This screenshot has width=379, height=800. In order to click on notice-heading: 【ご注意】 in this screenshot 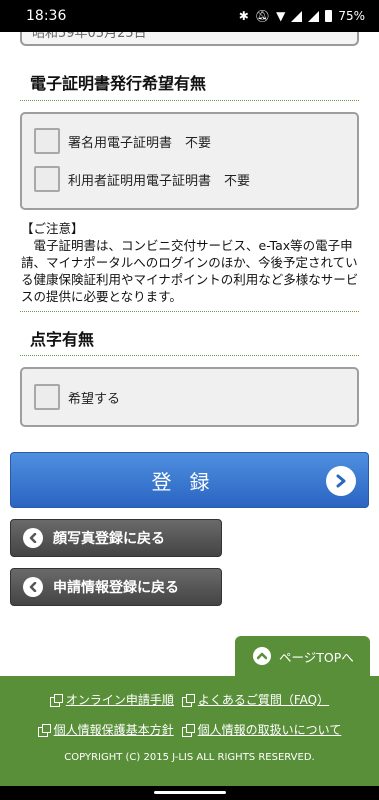, I will do `click(52, 228)`.